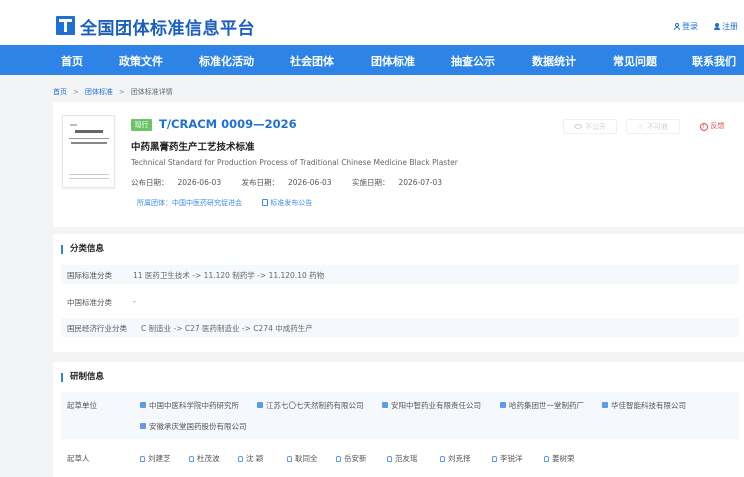 The image size is (744, 477). What do you see at coordinates (99, 92) in the screenshot?
I see `breadcrumb-group-standard: 团体标准` at bounding box center [99, 92].